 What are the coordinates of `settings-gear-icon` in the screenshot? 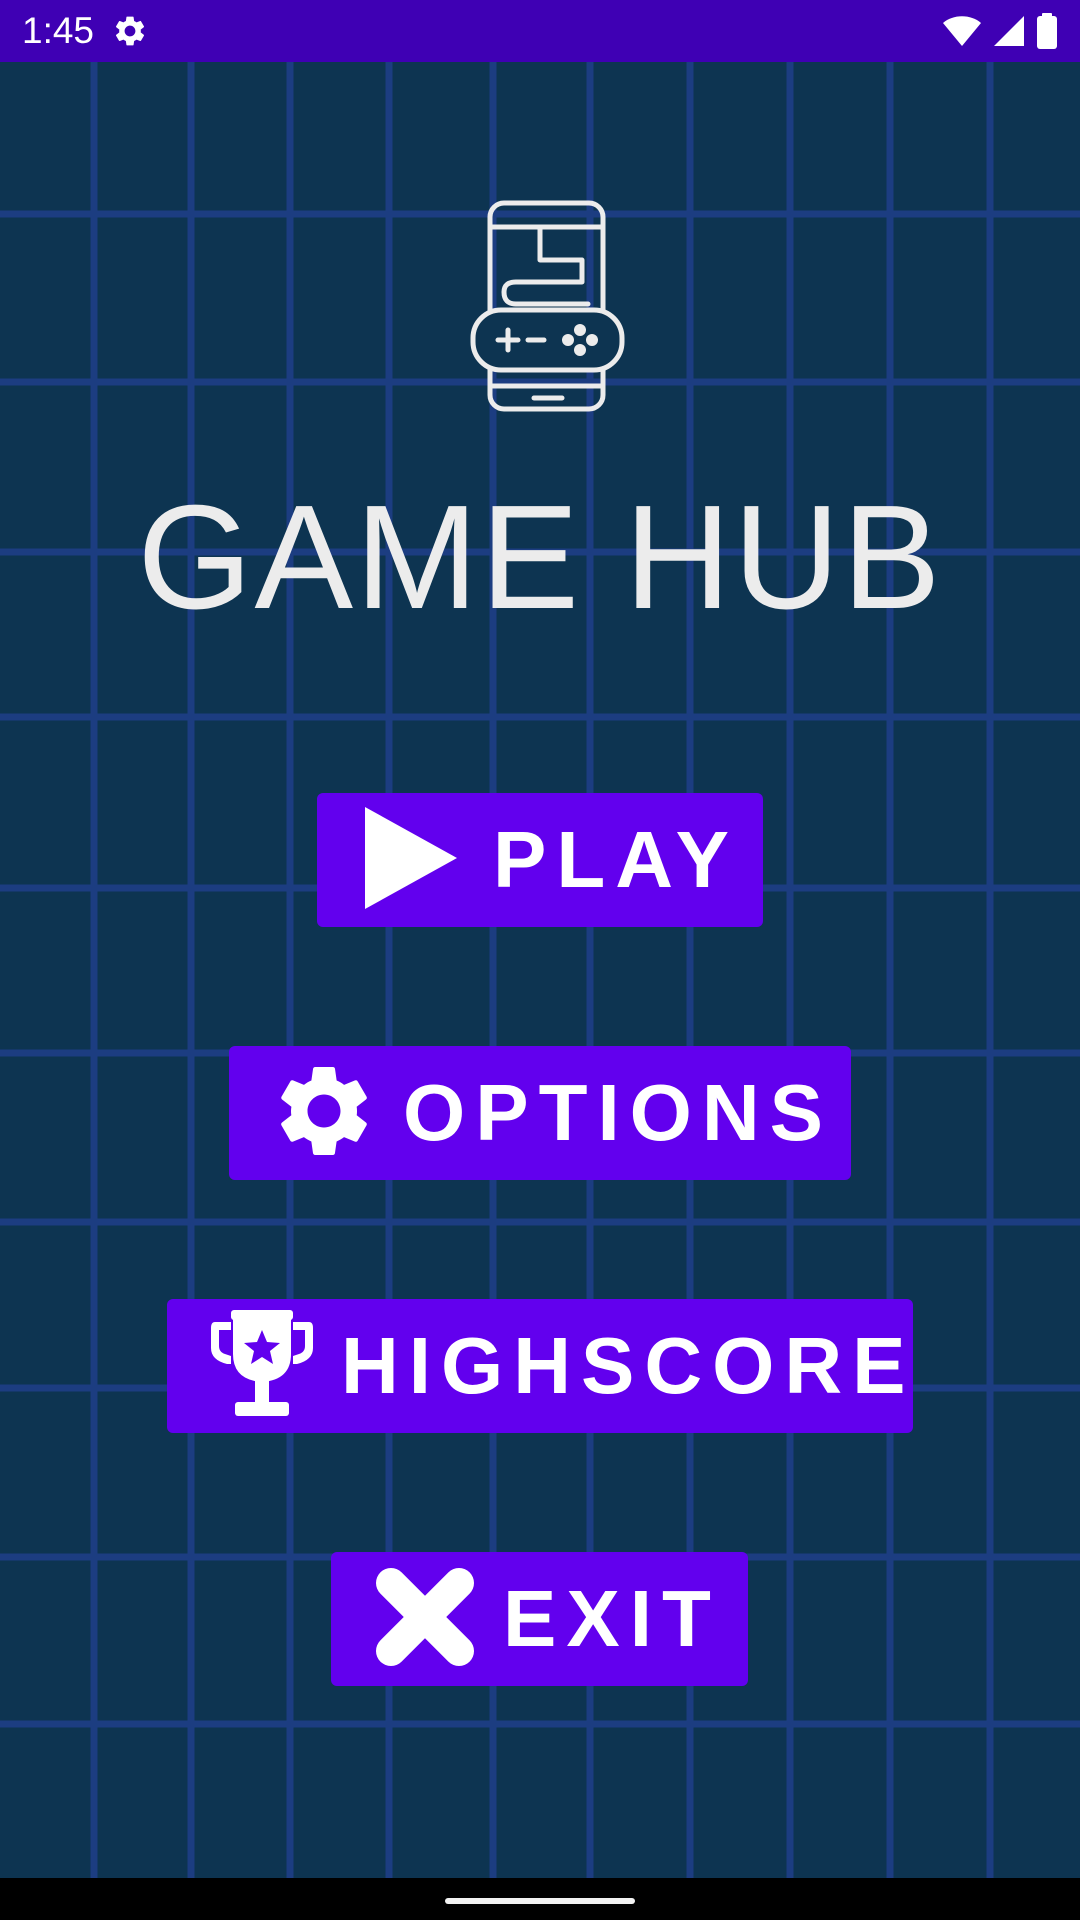 It's located at (130, 31).